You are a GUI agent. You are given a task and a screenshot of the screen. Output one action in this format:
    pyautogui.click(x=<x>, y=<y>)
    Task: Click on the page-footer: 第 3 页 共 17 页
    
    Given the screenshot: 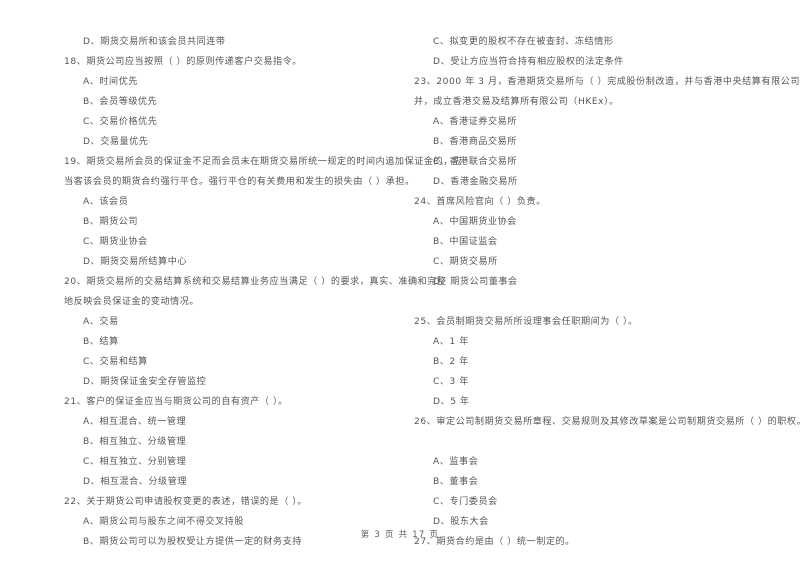 What is the action you would take?
    pyautogui.click(x=400, y=534)
    